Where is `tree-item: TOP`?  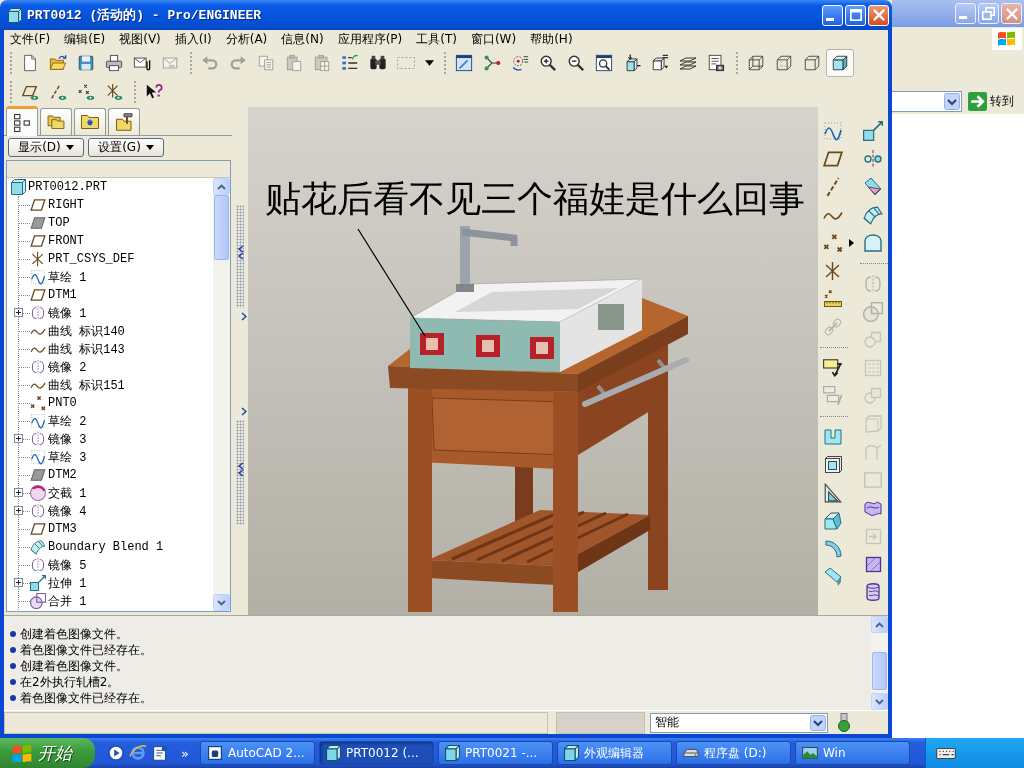
tree-item: TOP is located at coordinates (59, 223).